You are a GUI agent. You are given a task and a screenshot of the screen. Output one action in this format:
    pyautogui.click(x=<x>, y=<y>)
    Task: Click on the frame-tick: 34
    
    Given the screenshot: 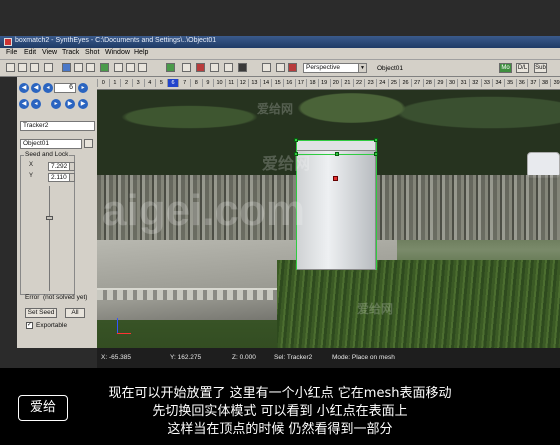 What is the action you would take?
    pyautogui.click(x=498, y=83)
    